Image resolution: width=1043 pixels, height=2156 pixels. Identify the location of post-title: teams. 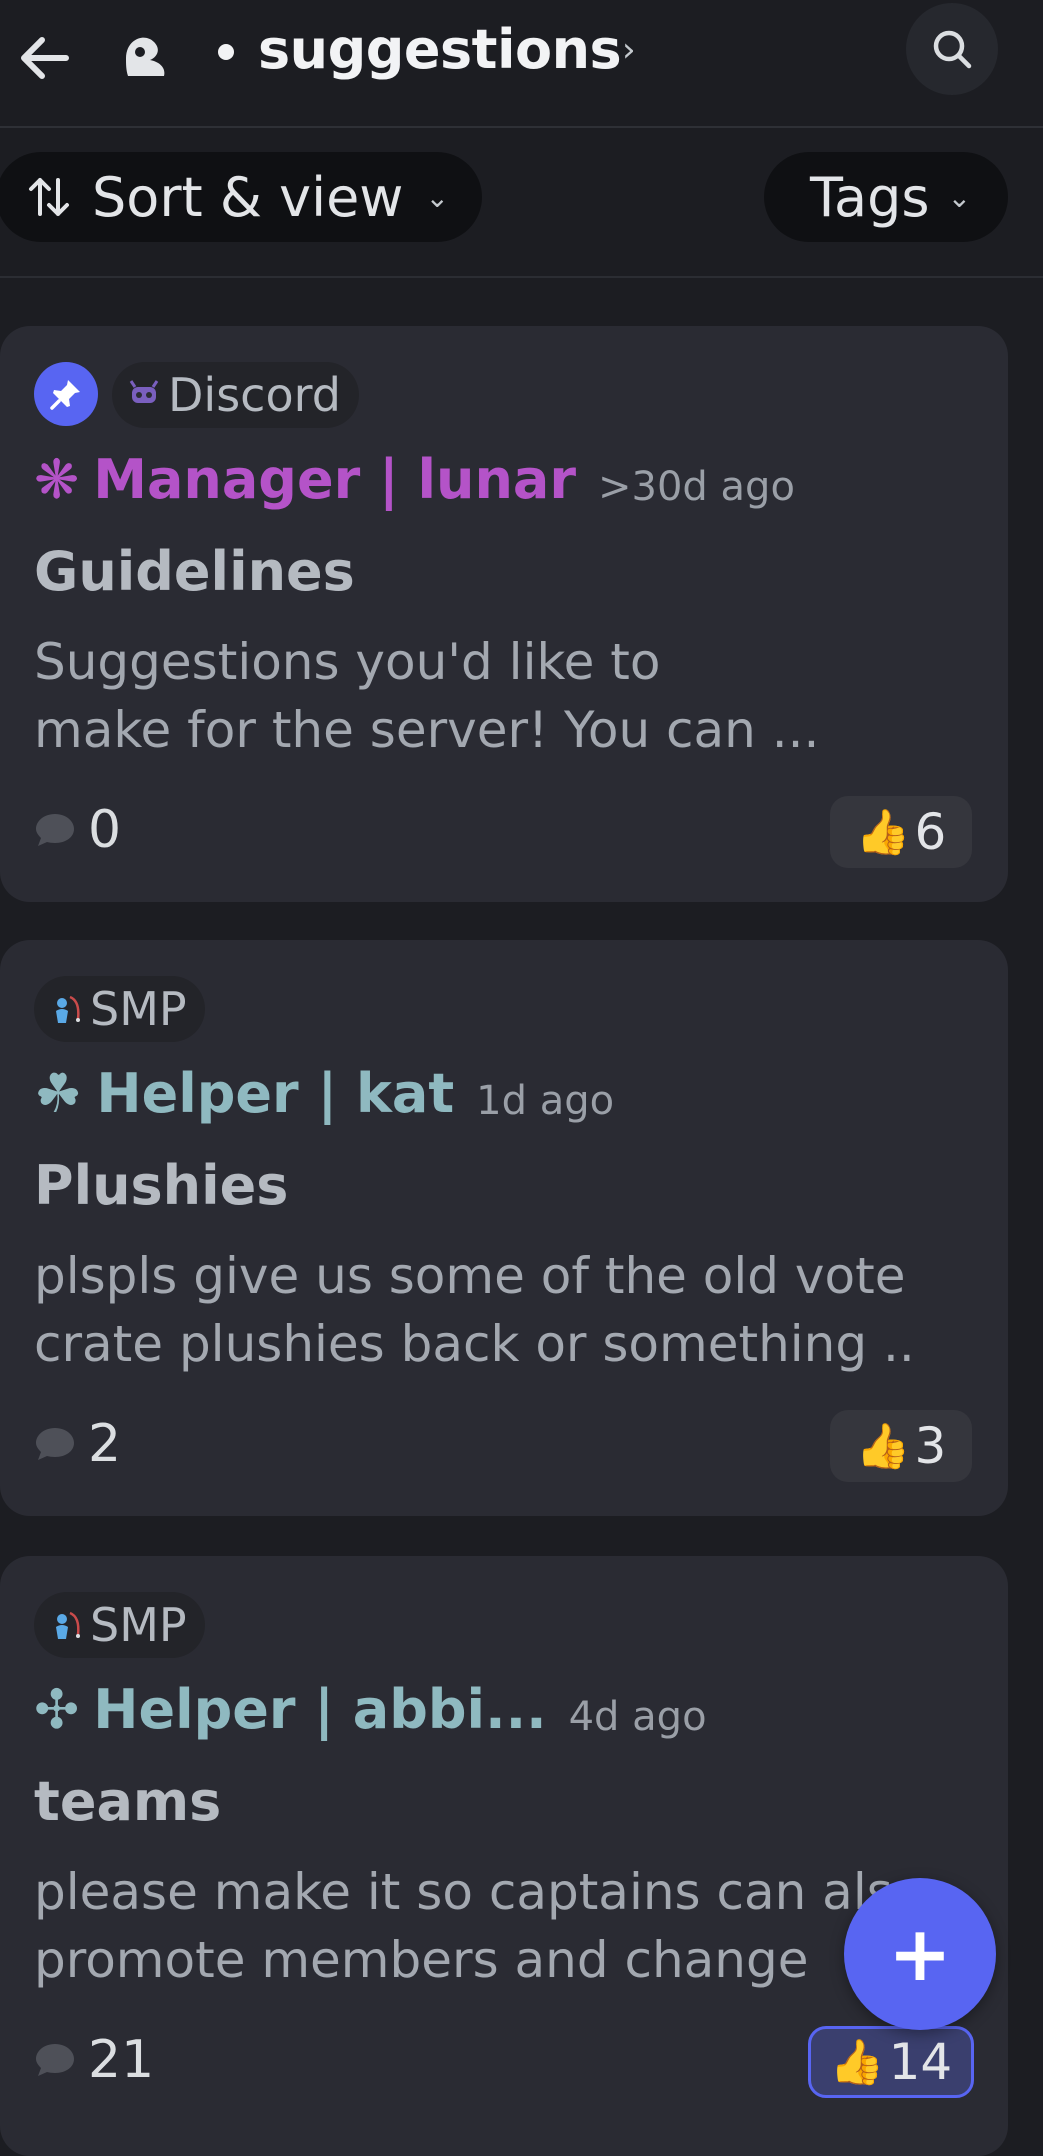
(128, 1801).